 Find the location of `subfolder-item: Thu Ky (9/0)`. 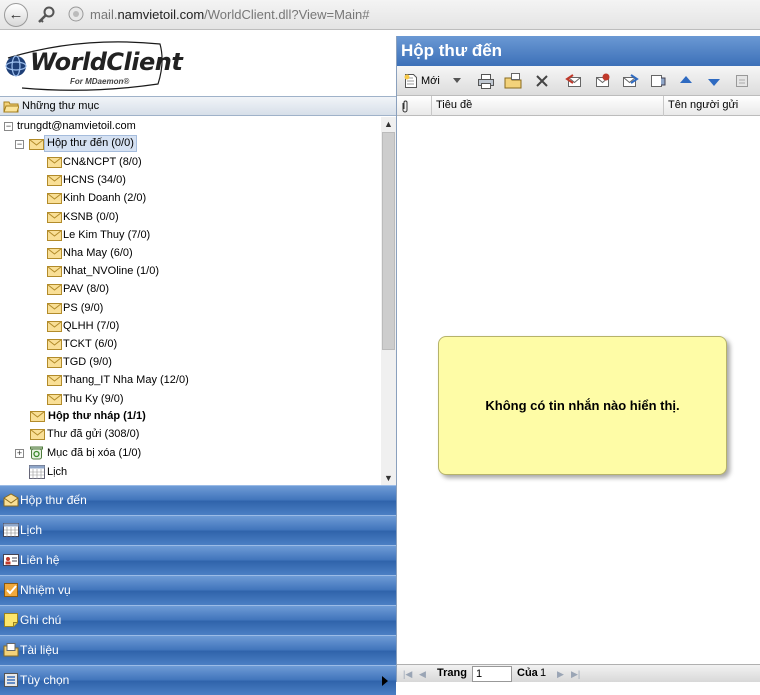

subfolder-item: Thu Ky (9/0) is located at coordinates (150, 399).